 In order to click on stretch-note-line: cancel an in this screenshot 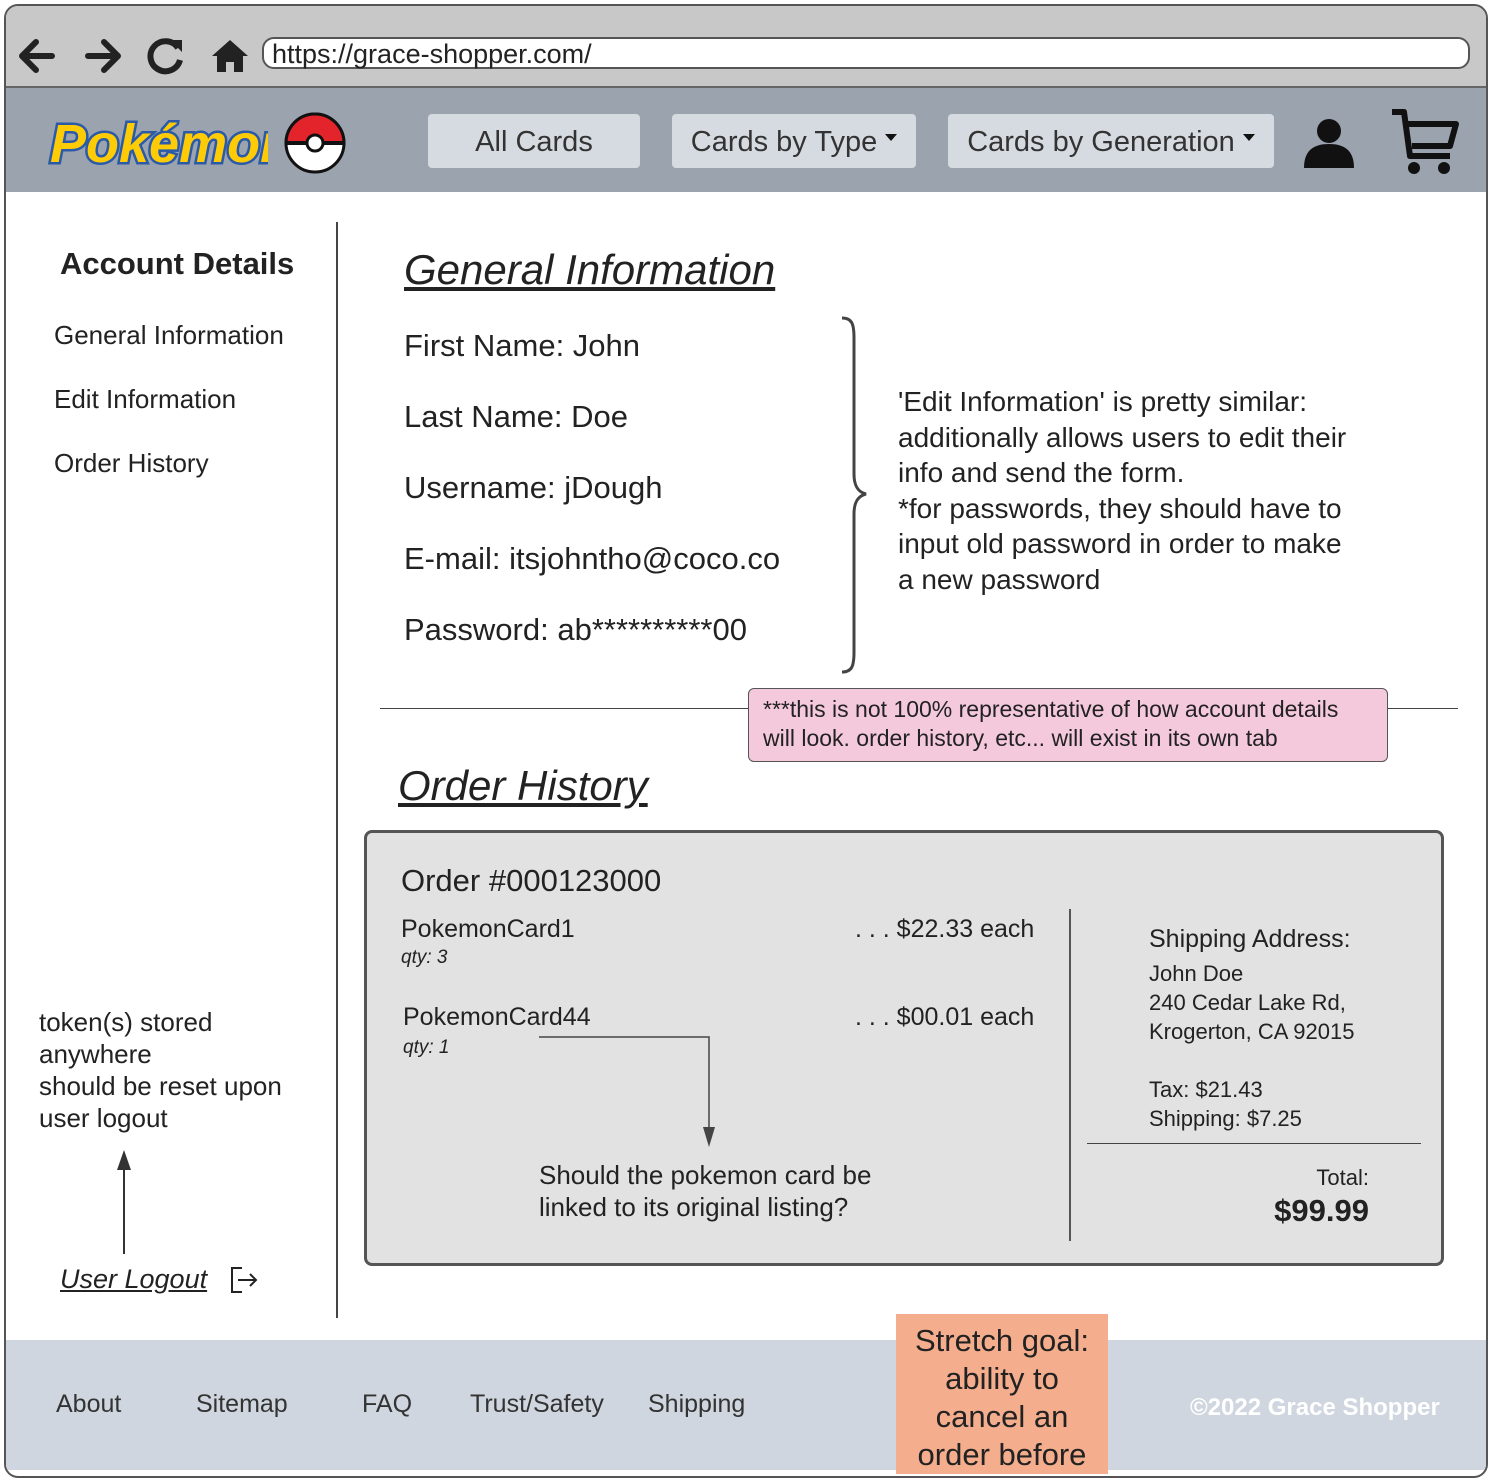, I will do `click(1002, 1416)`.